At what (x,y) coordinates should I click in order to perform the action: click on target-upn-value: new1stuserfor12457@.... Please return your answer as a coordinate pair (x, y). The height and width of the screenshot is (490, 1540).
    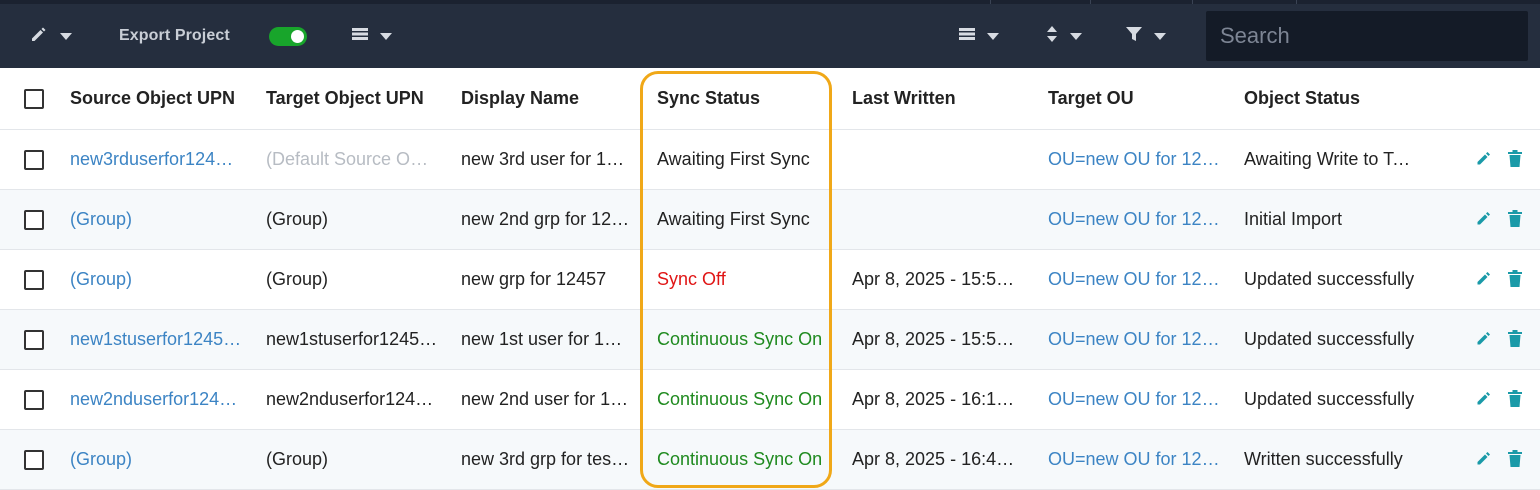
    Looking at the image, I should click on (352, 339).